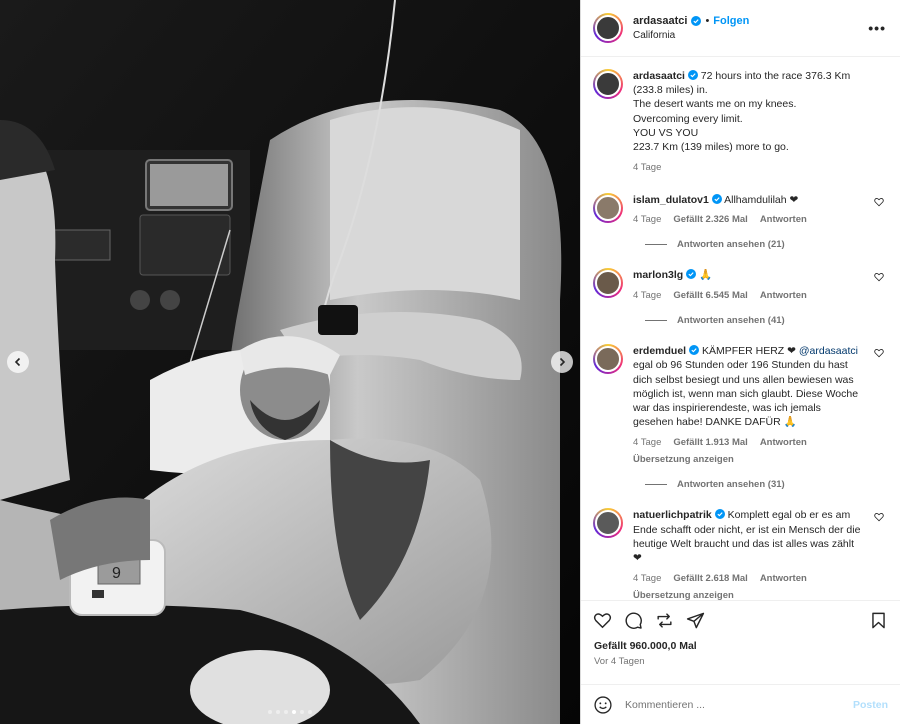 The height and width of the screenshot is (724, 900). What do you see at coordinates (647, 168) in the screenshot?
I see `caption-age: 4 Tage` at bounding box center [647, 168].